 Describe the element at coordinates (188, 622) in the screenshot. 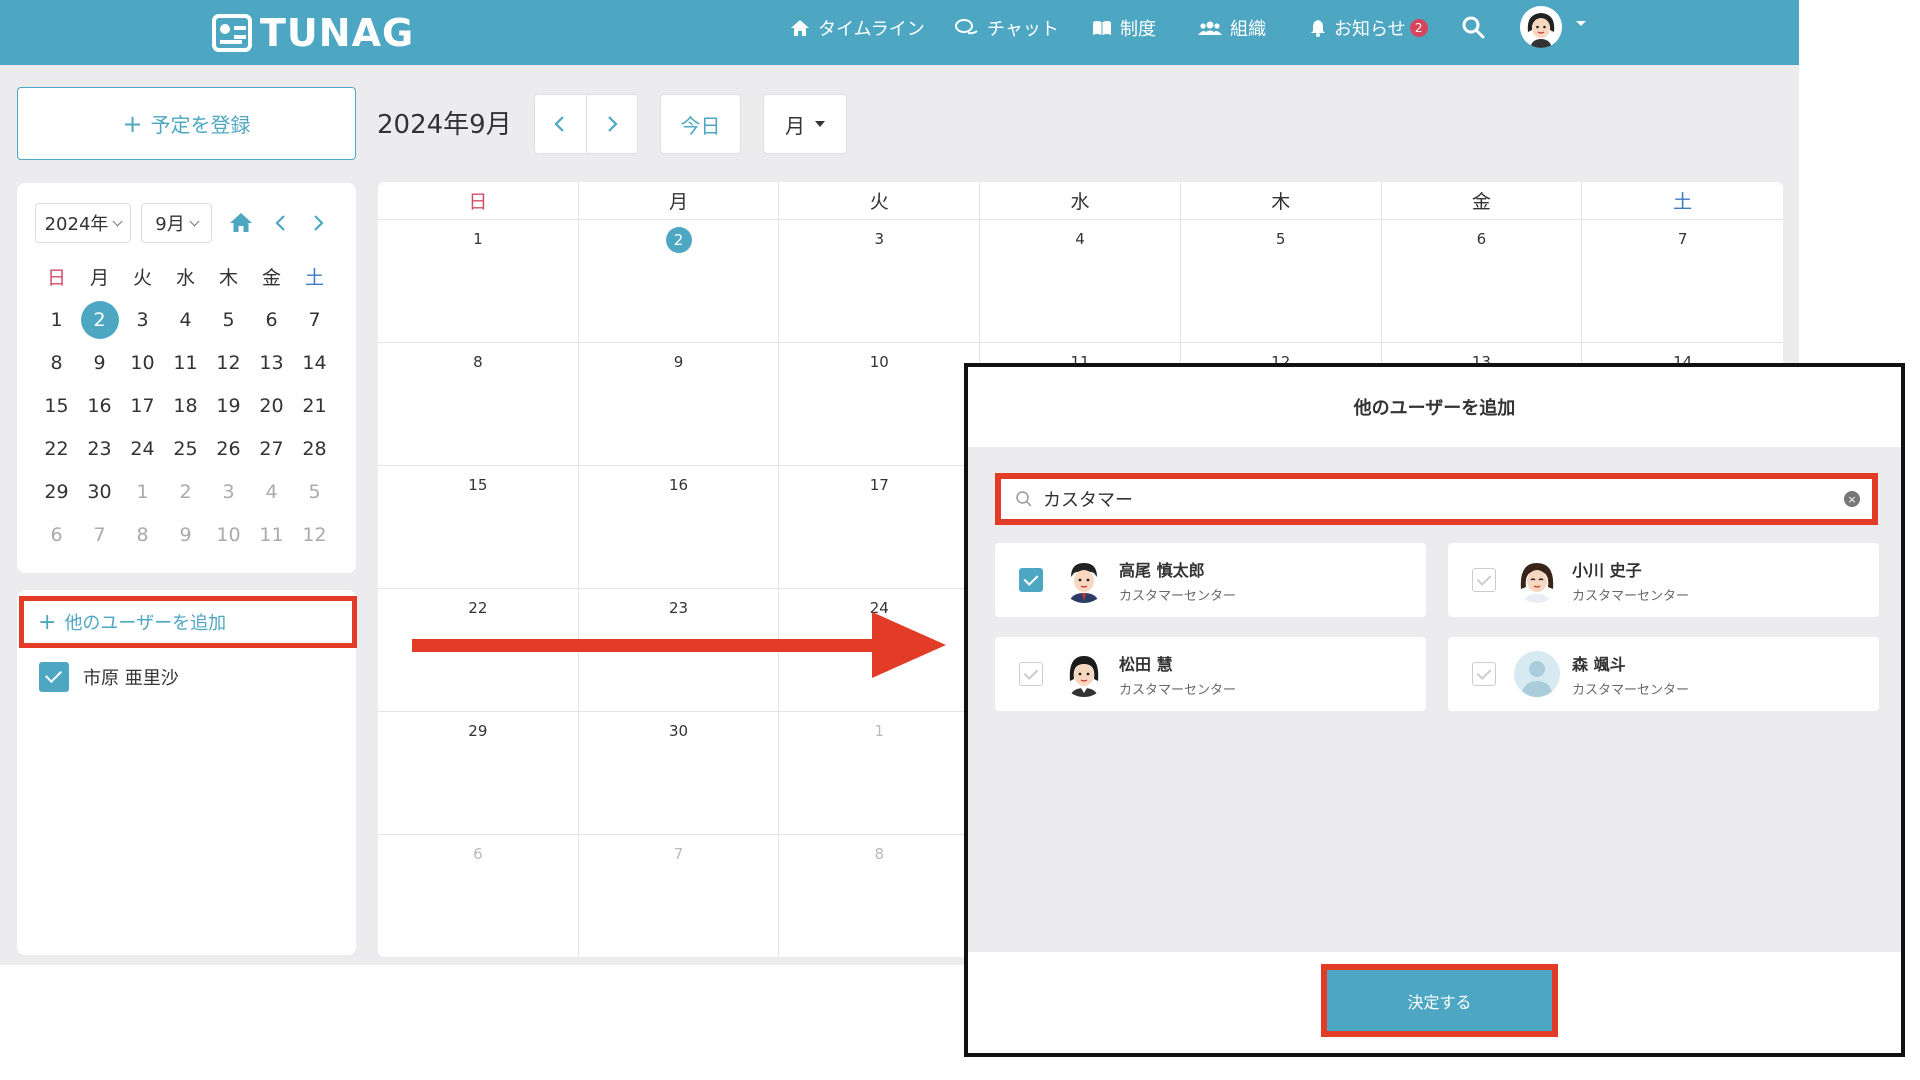

I see `add-other-user-link: + 他のユーザーを追加` at that location.